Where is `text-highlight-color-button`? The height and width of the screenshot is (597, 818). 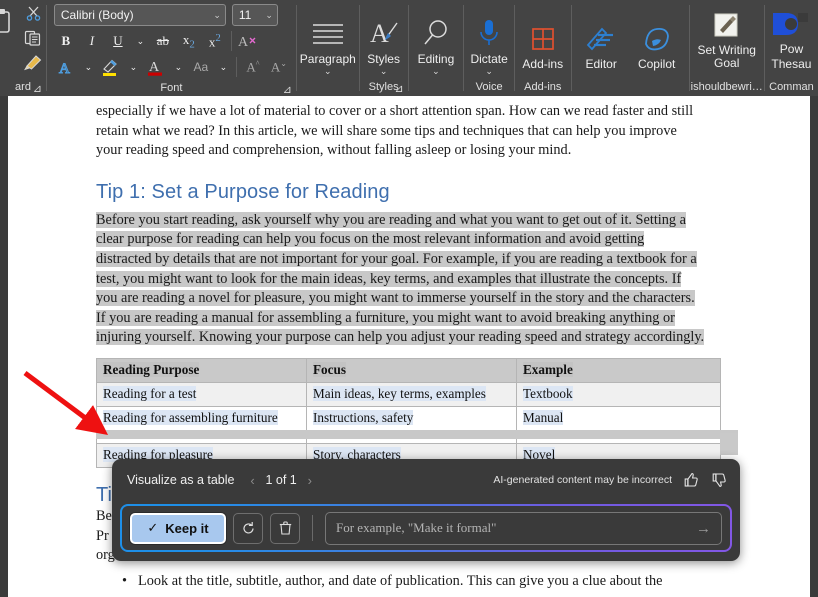
text-highlight-color-button is located at coordinates (111, 67).